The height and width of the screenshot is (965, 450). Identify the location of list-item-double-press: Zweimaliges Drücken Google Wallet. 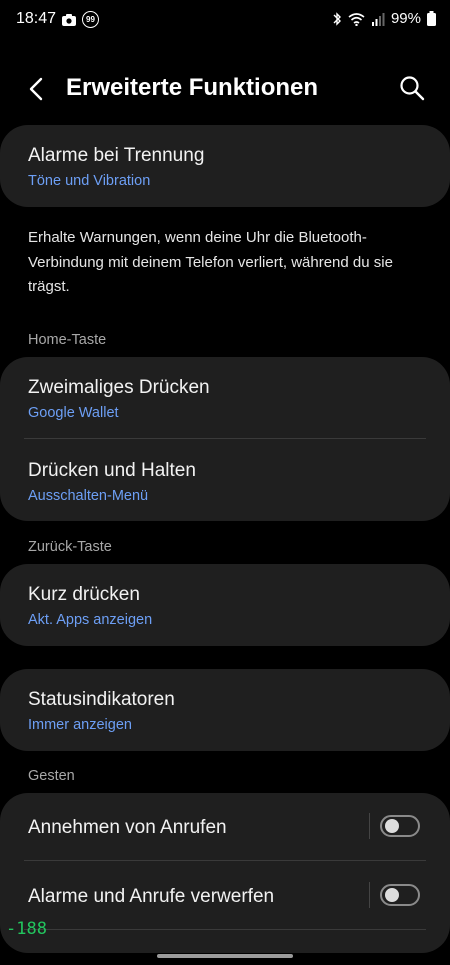
(227, 399).